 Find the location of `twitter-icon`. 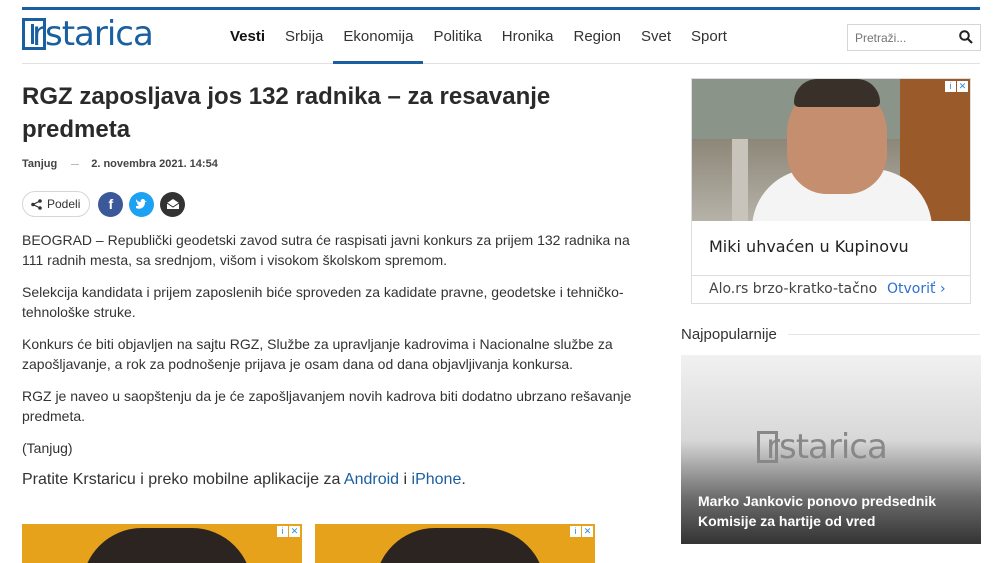

twitter-icon is located at coordinates (142, 203).